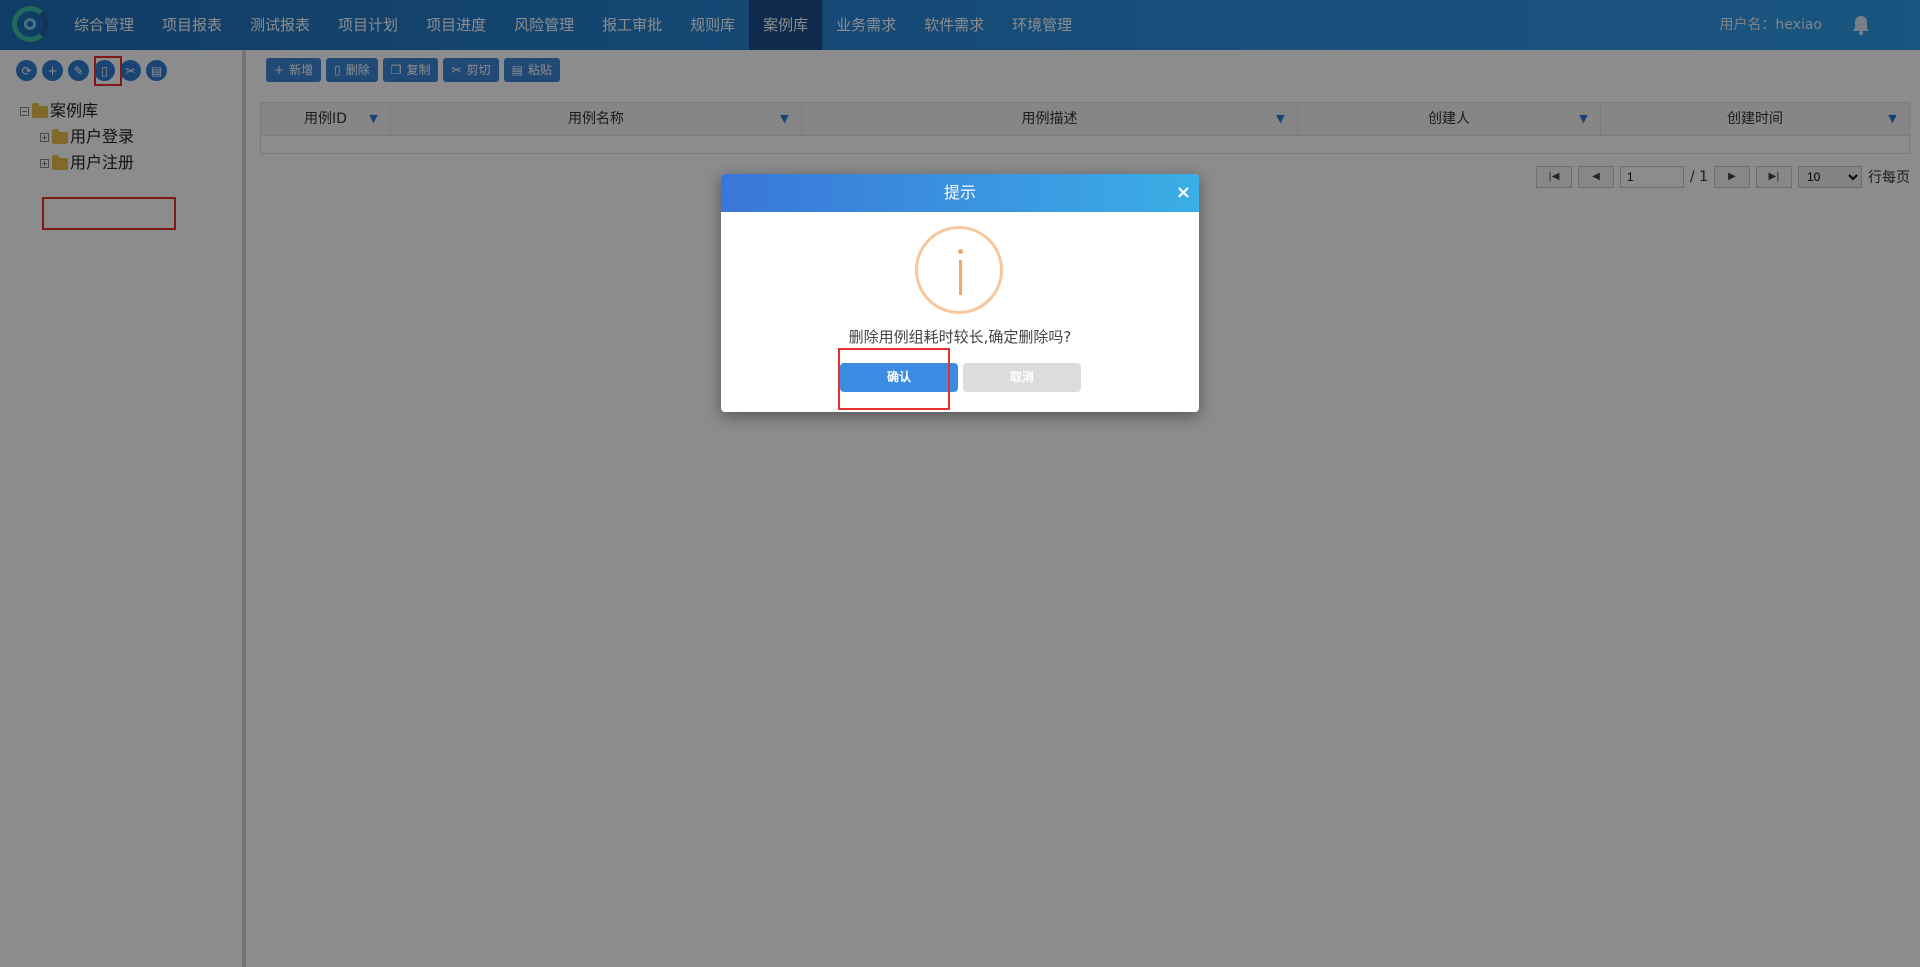 This screenshot has width=1920, height=967. I want to click on dialog-title: 提示, so click(959, 192).